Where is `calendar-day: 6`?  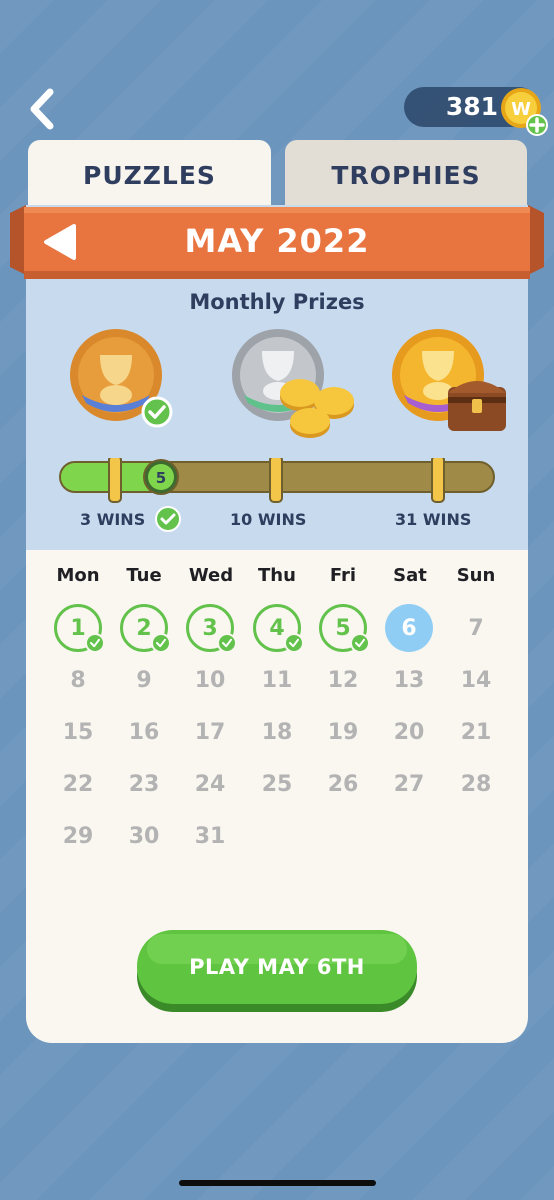
calendar-day: 6 is located at coordinates (409, 628).